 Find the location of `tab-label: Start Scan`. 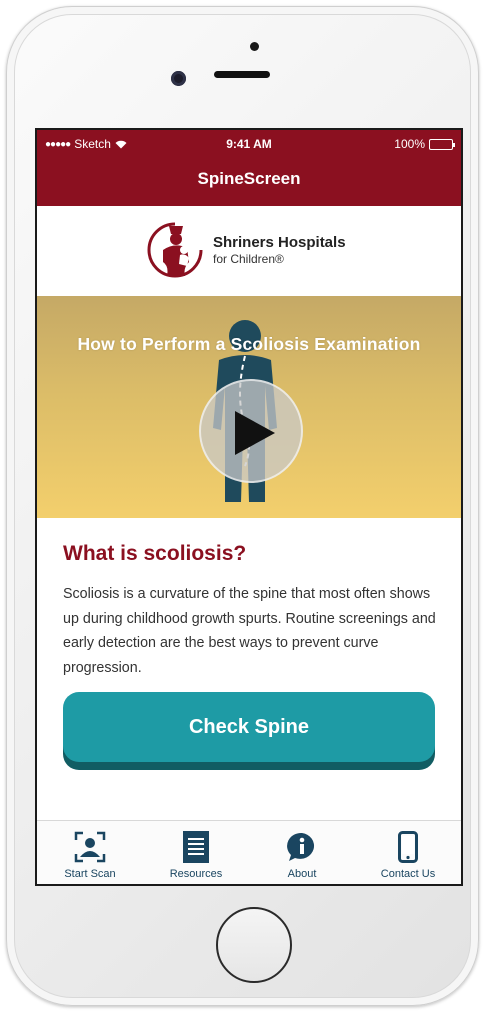

tab-label: Start Scan is located at coordinates (90, 874).